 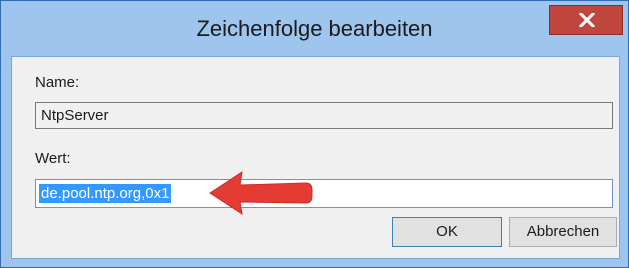 I want to click on value-label: Wert:, so click(x=53, y=158).